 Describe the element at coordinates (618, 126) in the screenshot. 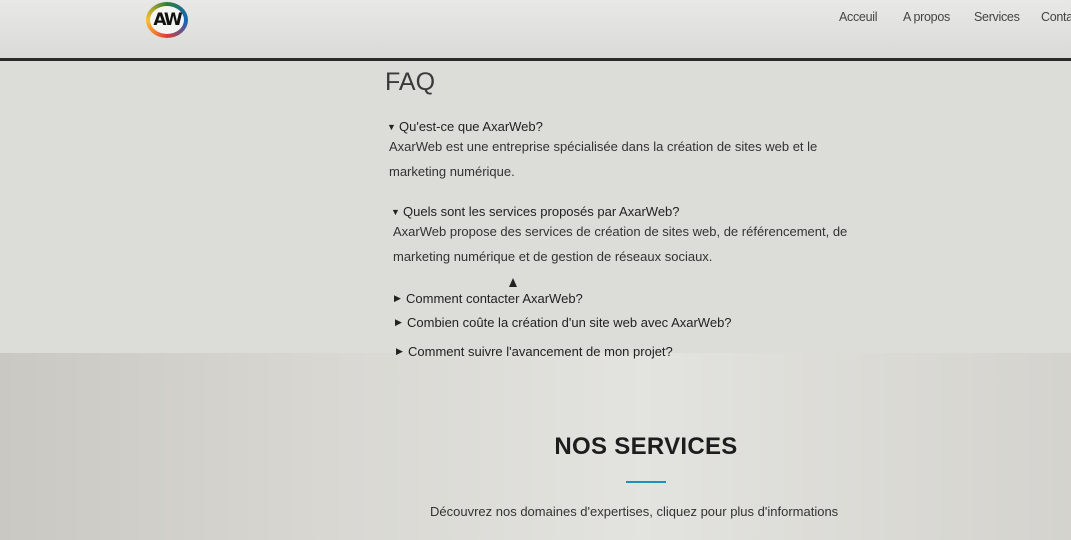

I see `faq-question-toggle: ▼ Qu'est-ce que AxarWeb?` at that location.